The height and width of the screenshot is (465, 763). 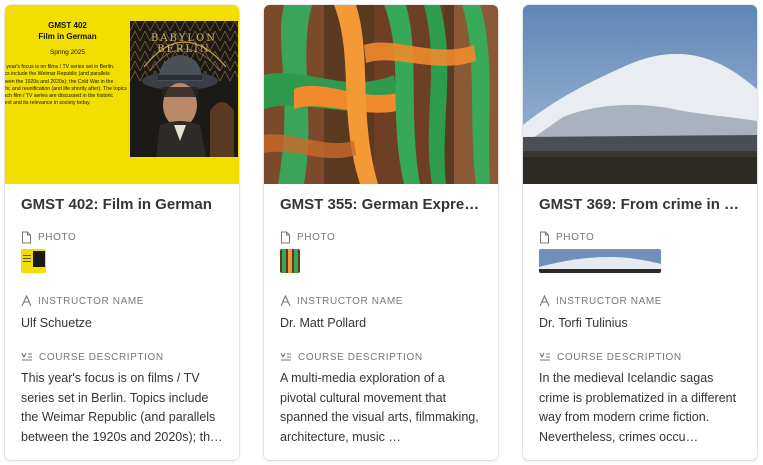 I want to click on instructor-name: Dr. Torfi Tulinius, so click(x=583, y=323).